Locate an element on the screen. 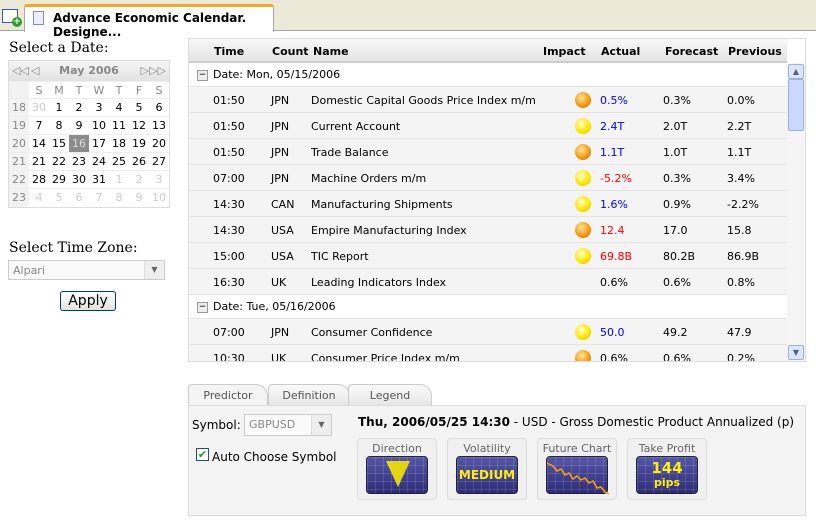  tab-definition: Definition is located at coordinates (309, 395).